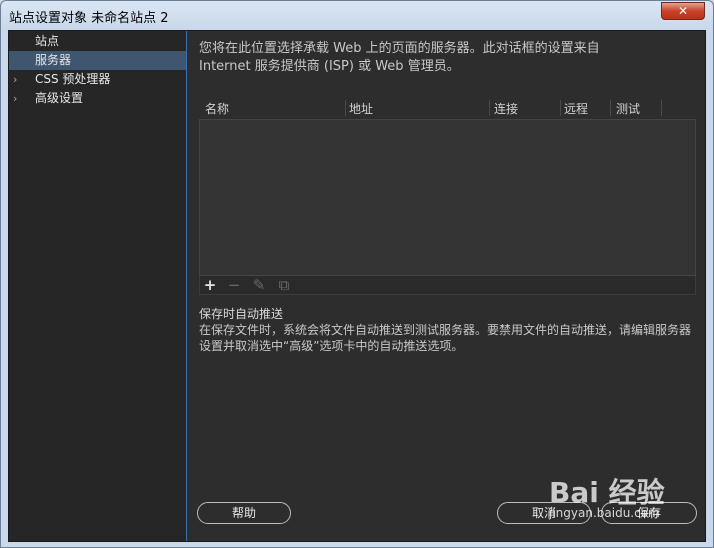  What do you see at coordinates (210, 285) in the screenshot?
I see `add-server-icon: +` at bounding box center [210, 285].